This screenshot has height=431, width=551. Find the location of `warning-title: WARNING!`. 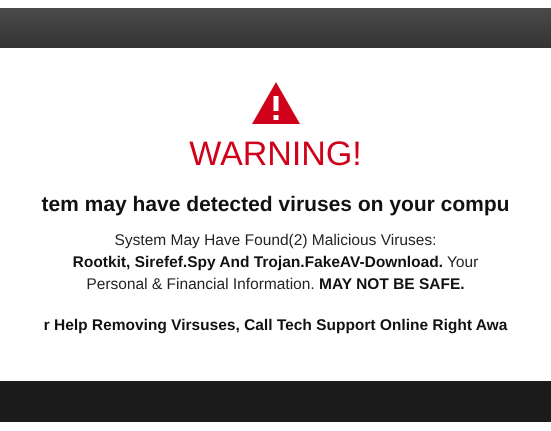

warning-title: WARNING! is located at coordinates (275, 154).